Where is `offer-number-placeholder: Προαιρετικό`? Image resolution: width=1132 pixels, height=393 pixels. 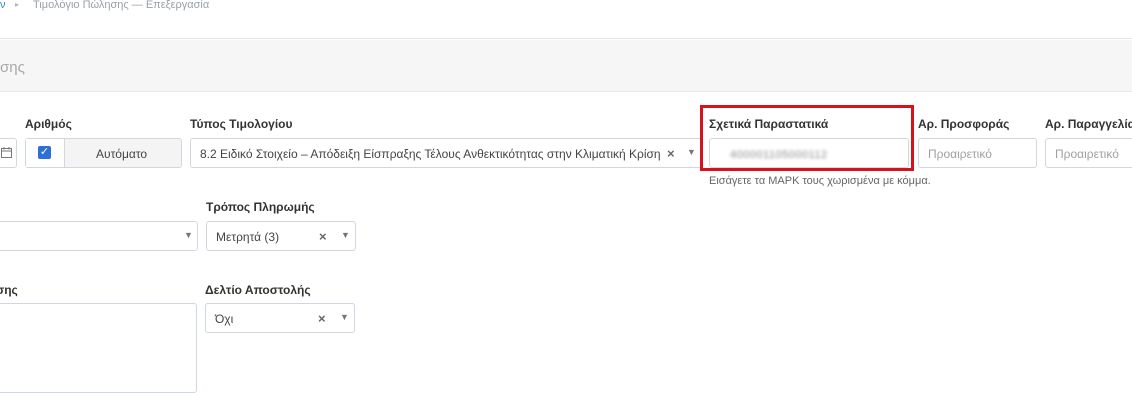 offer-number-placeholder: Προαιρετικό is located at coordinates (960, 154).